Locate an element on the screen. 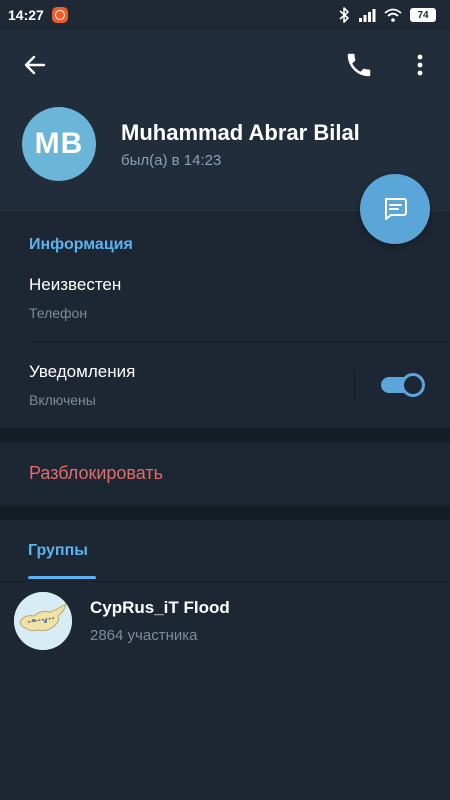 The image size is (450, 800). tab-groups: Группы is located at coordinates (58, 551).